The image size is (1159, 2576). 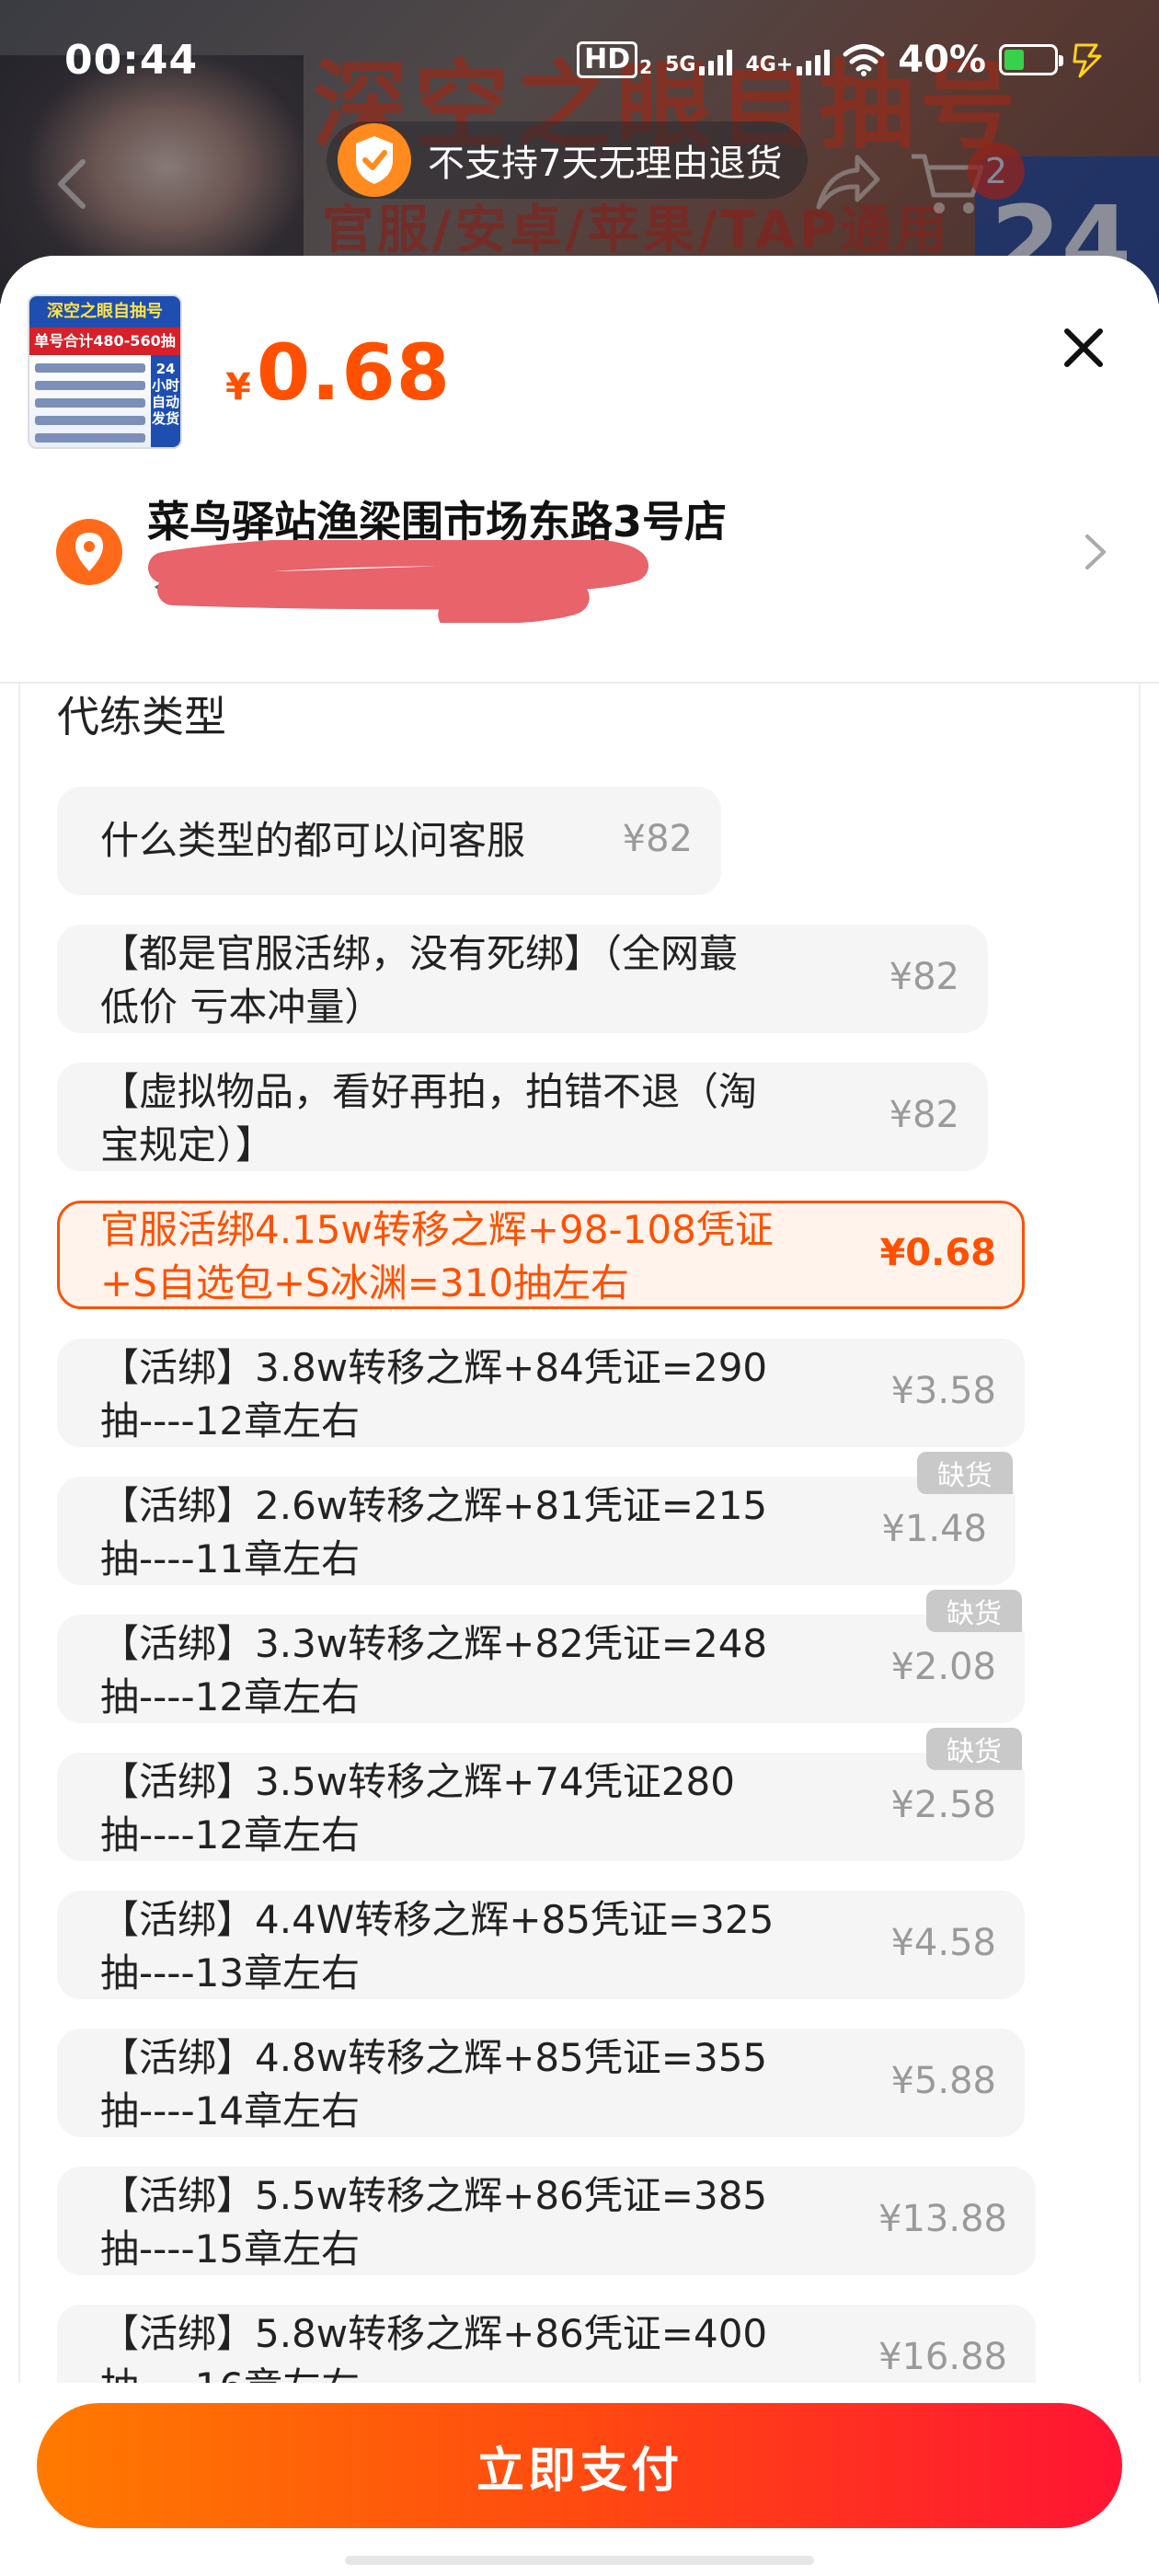 I want to click on sku-option-label-line1: 【活绑】2.6w转移之辉+81凭证=215, so click(x=434, y=1505).